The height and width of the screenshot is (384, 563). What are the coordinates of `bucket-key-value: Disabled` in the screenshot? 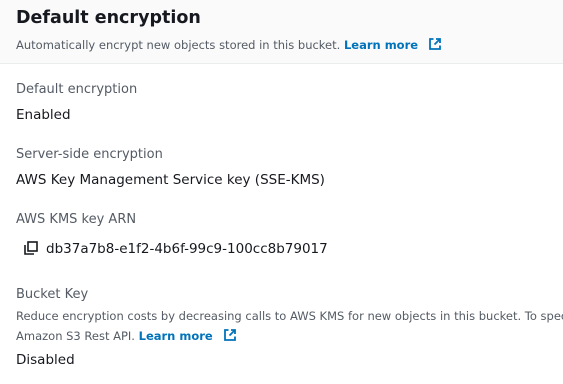 It's located at (45, 360).